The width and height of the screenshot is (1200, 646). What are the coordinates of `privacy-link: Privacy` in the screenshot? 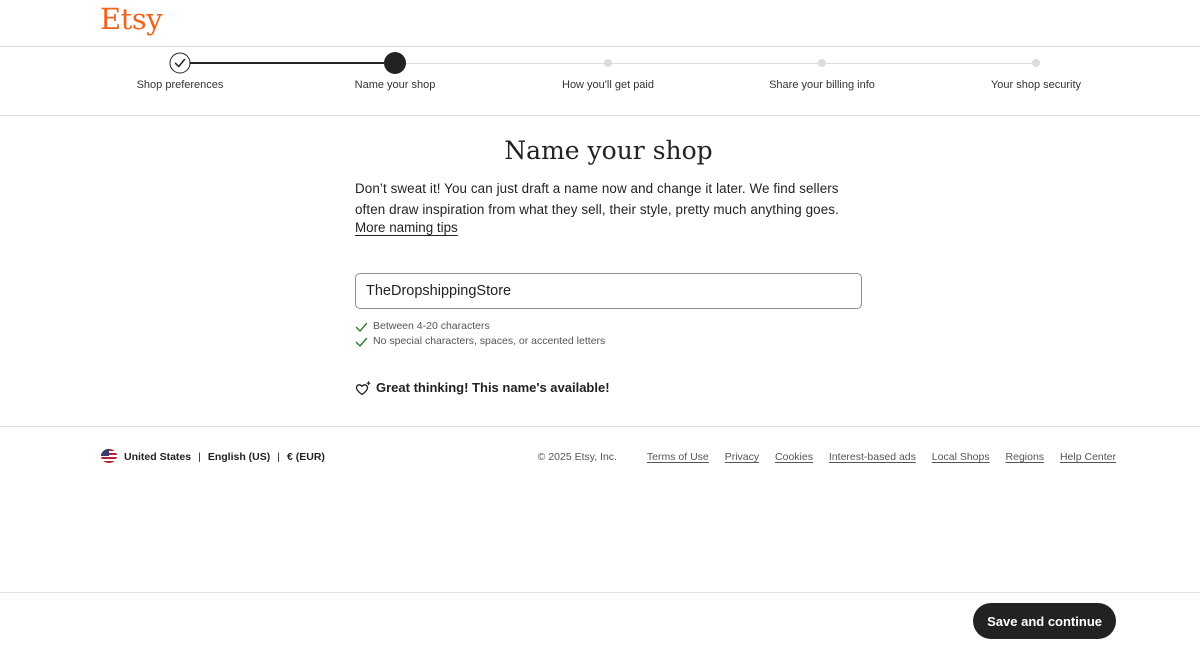 It's located at (742, 457).